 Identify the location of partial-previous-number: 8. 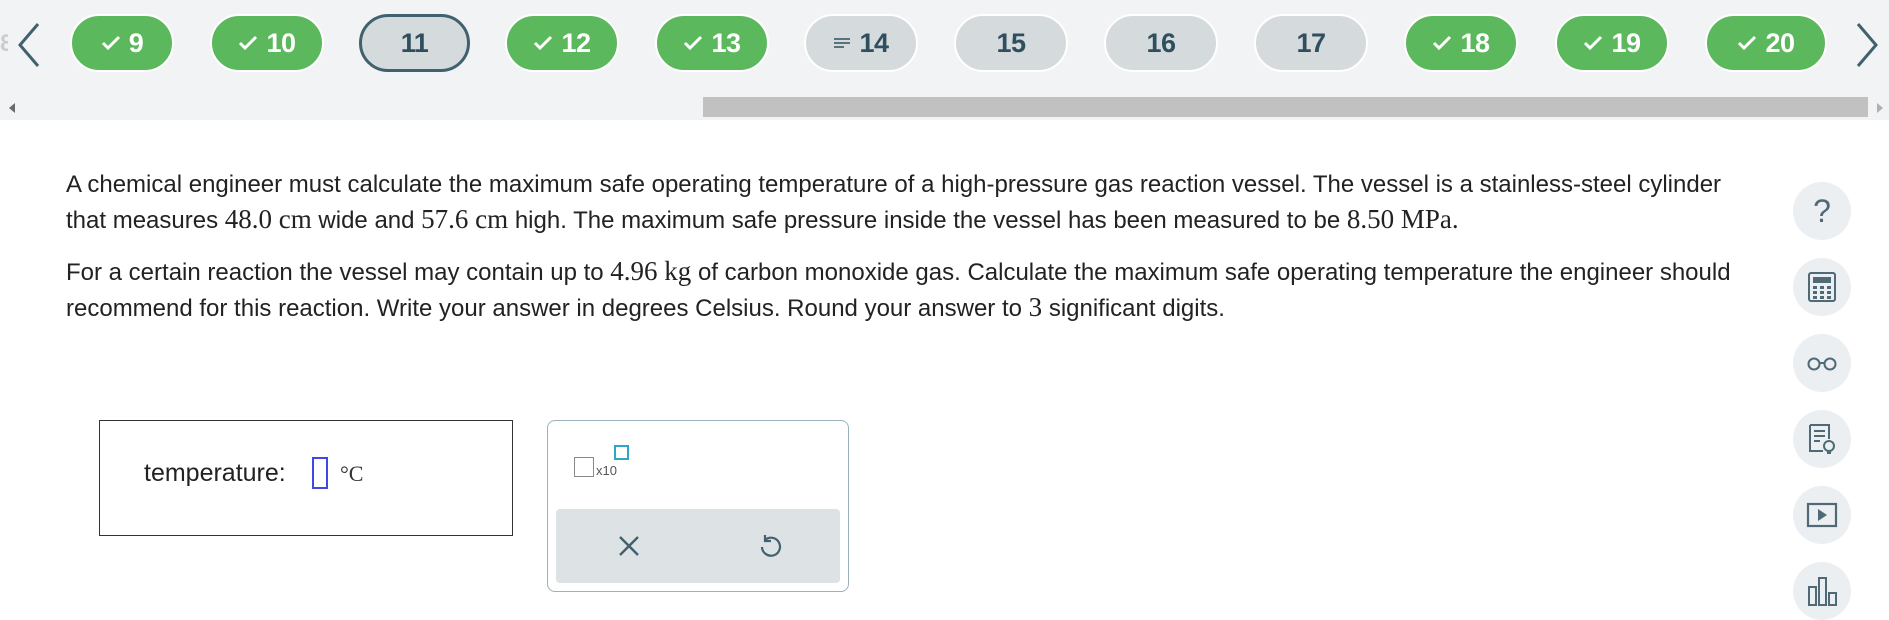
(4, 43).